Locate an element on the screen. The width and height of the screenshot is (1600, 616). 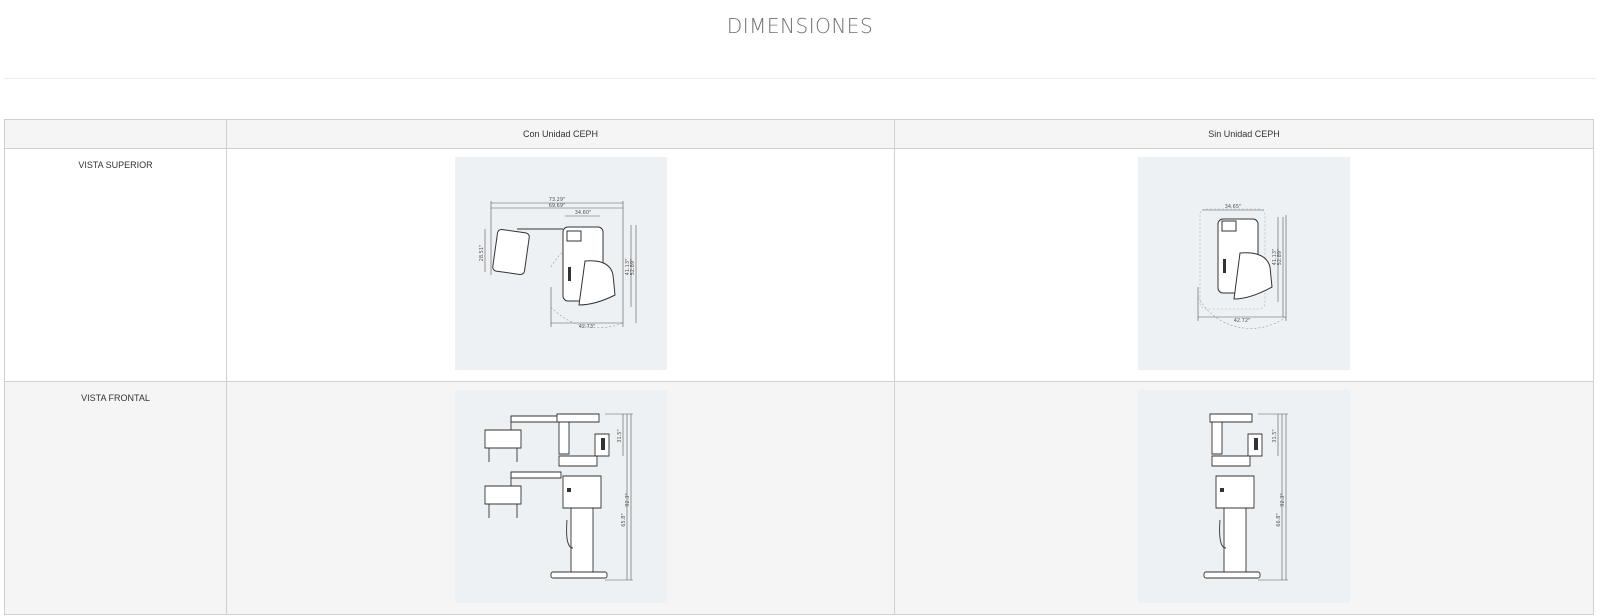
dim-w-arm: 34.60" is located at coordinates (582, 213).